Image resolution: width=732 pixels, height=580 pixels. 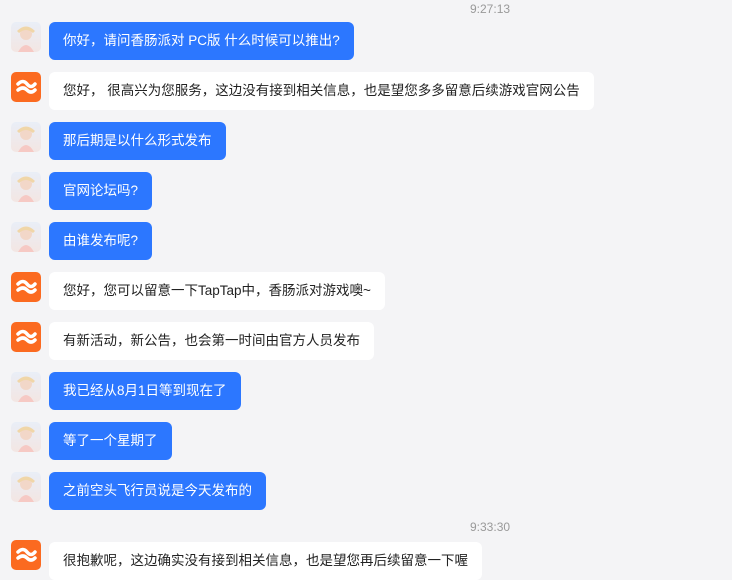 What do you see at coordinates (110, 441) in the screenshot?
I see `message-bubble-user: 等了一个星期了` at bounding box center [110, 441].